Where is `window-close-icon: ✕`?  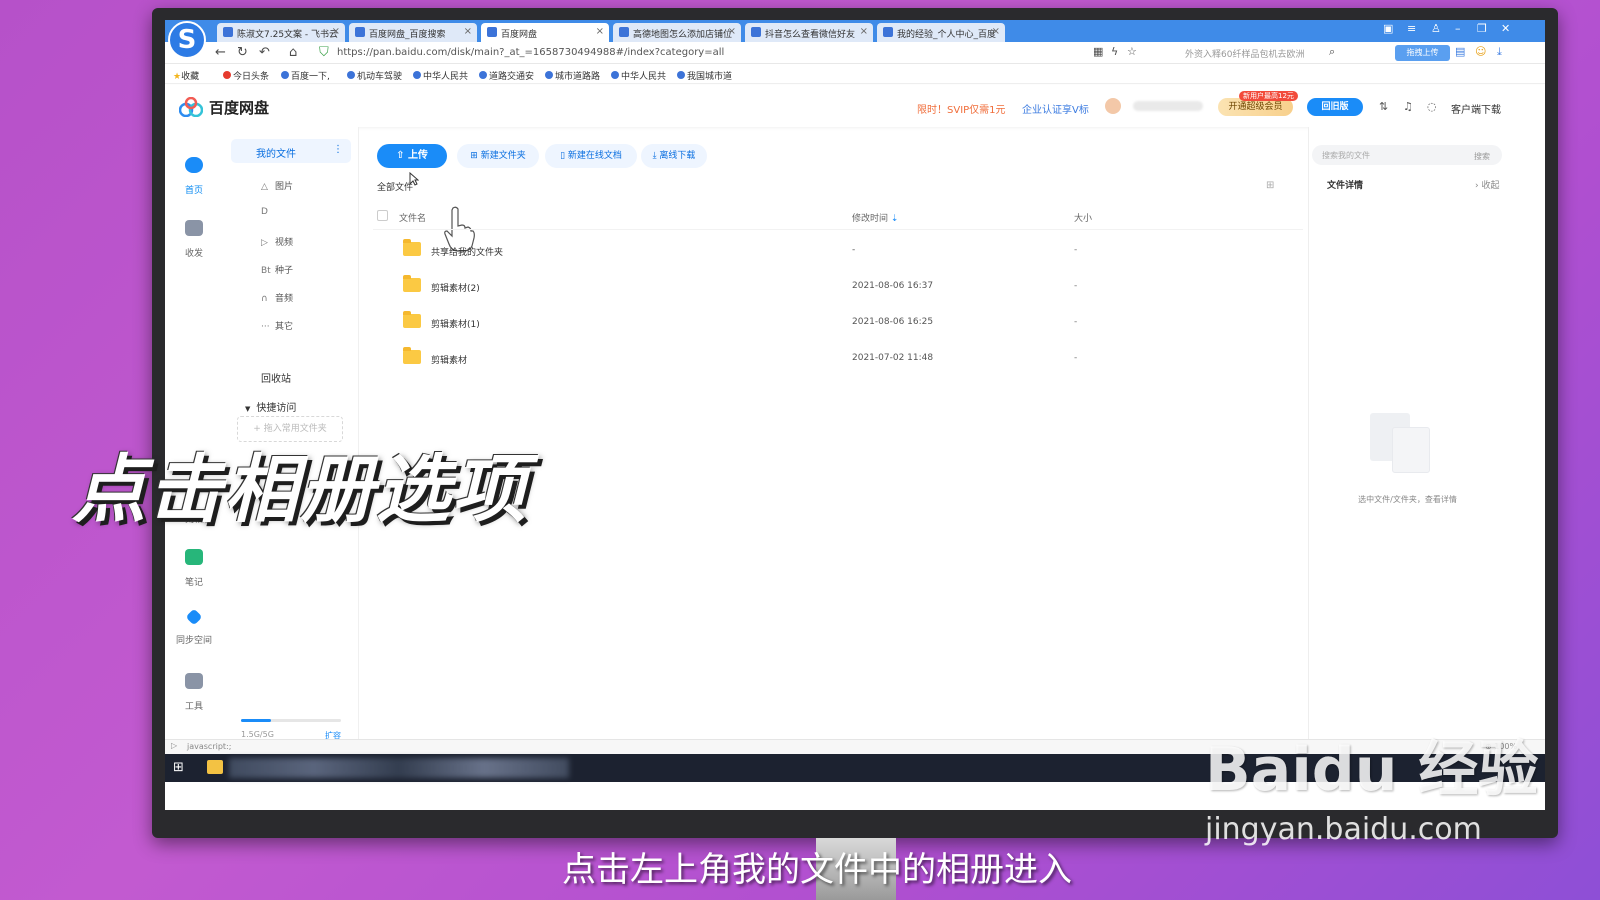 window-close-icon: ✕ is located at coordinates (1505, 28).